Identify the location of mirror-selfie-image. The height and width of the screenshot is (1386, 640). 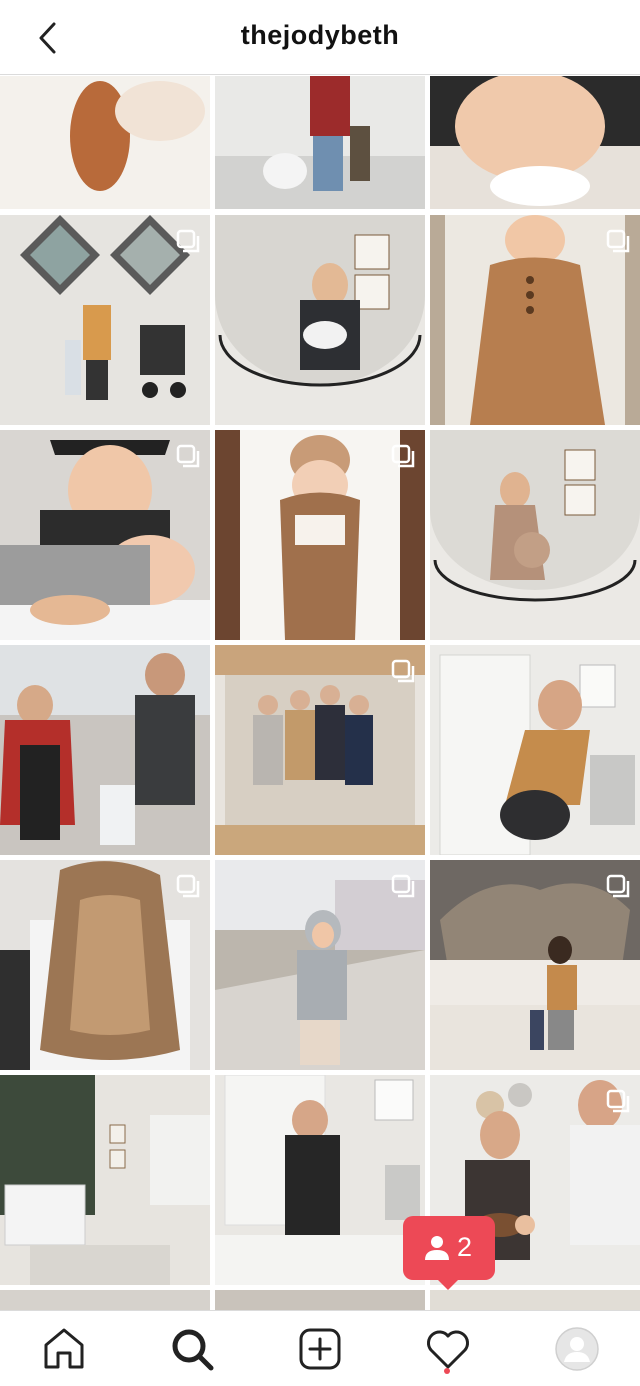
(320, 320).